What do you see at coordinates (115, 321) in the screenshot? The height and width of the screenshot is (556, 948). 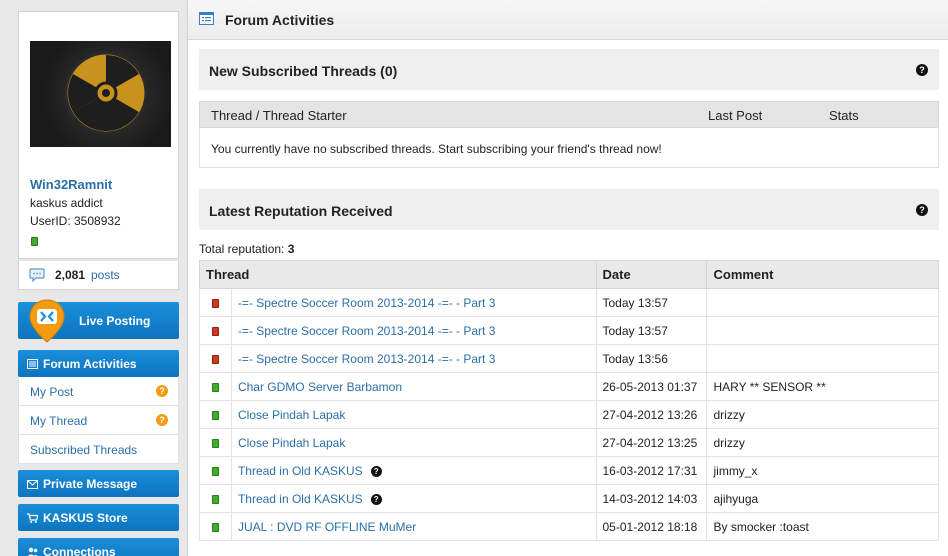 I see `live-posting-label: Live Posting` at bounding box center [115, 321].